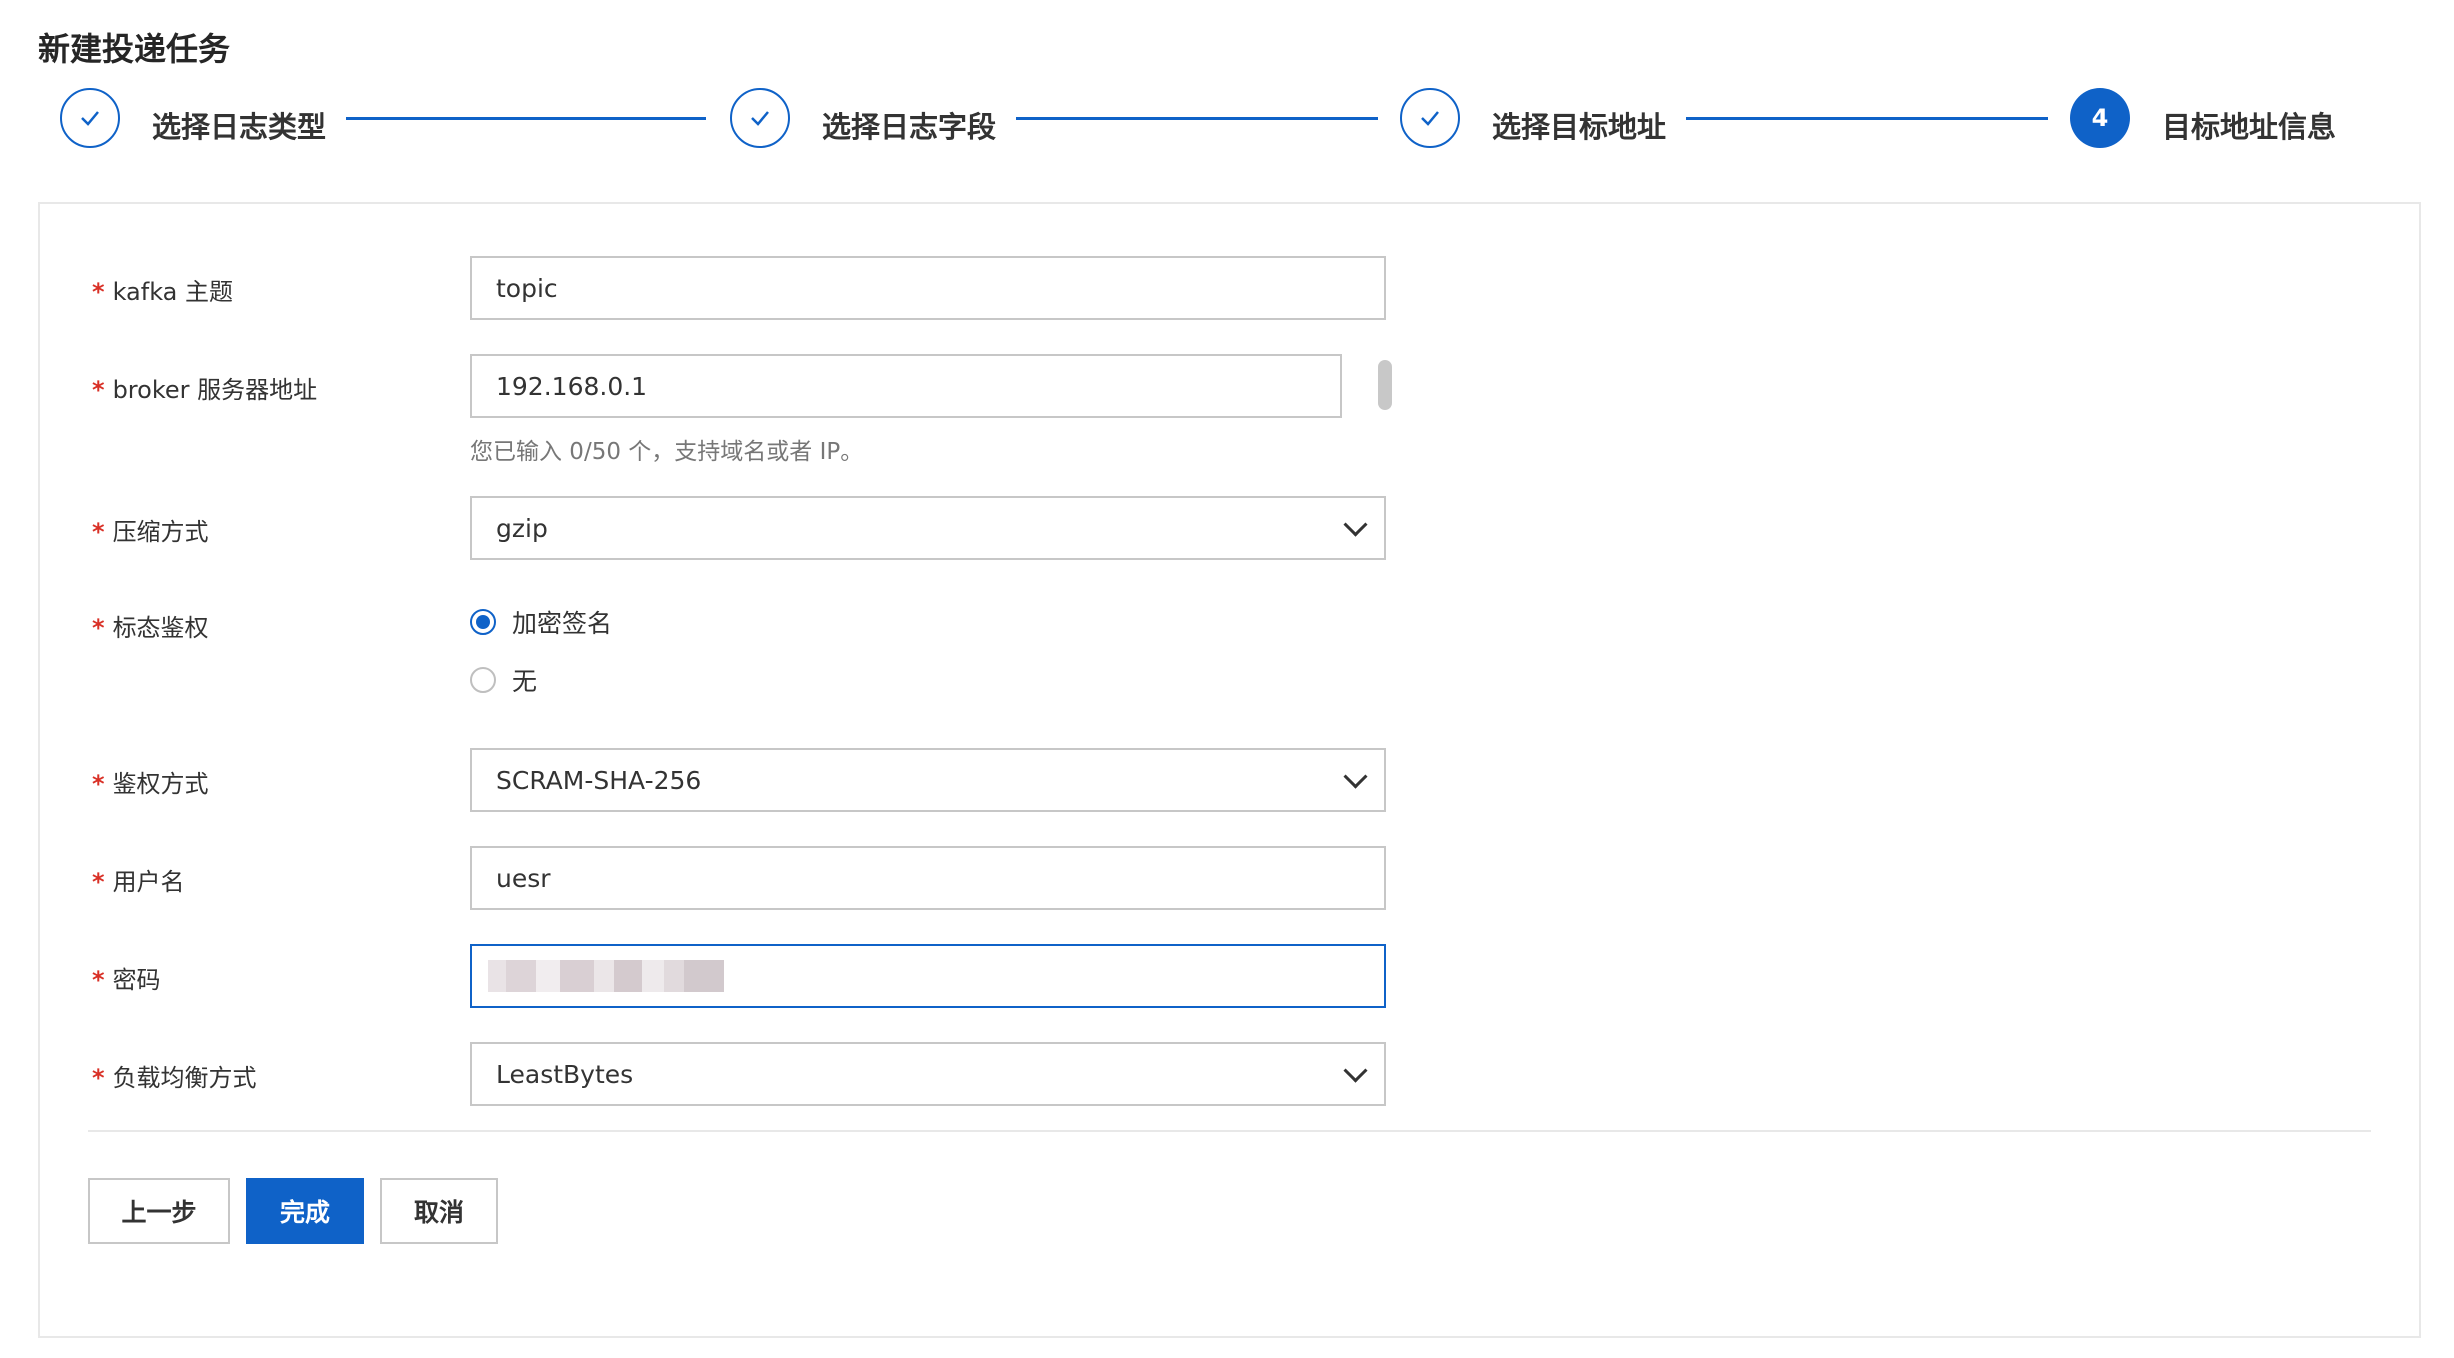 The image size is (2454, 1358). Describe the element at coordinates (760, 118) in the screenshot. I see `step-2-check-icon` at that location.